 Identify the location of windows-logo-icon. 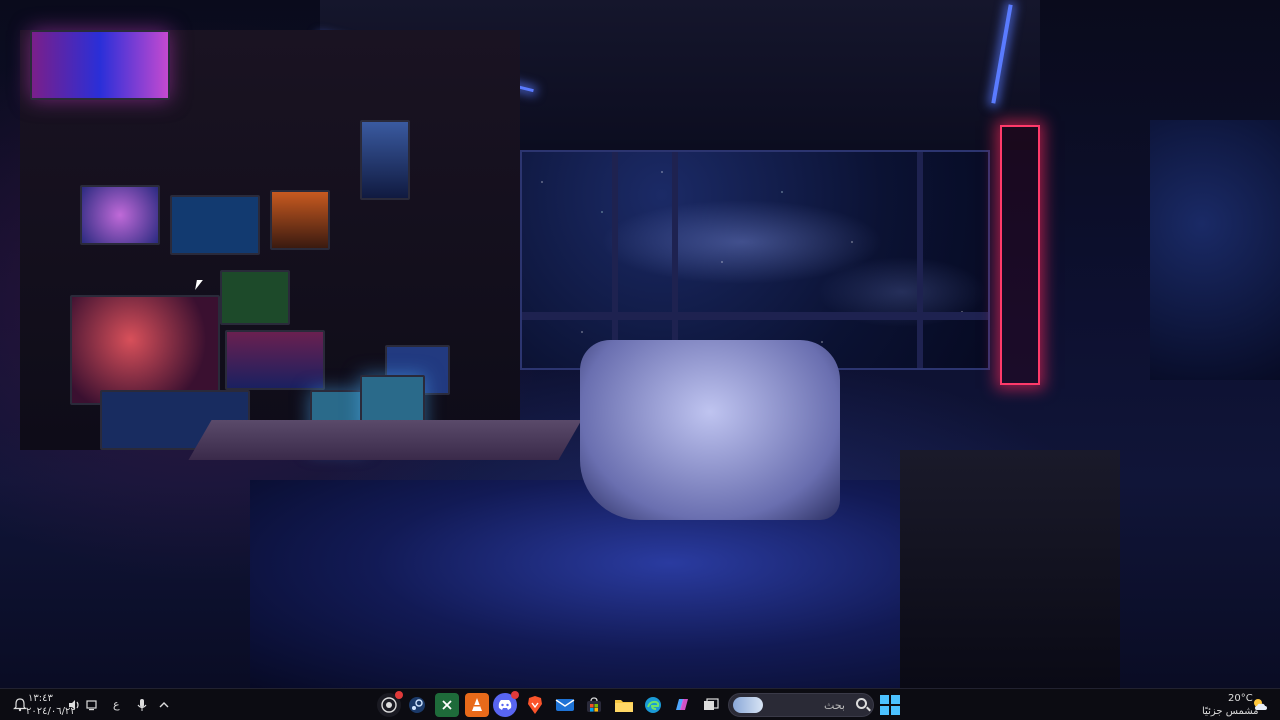
(890, 705).